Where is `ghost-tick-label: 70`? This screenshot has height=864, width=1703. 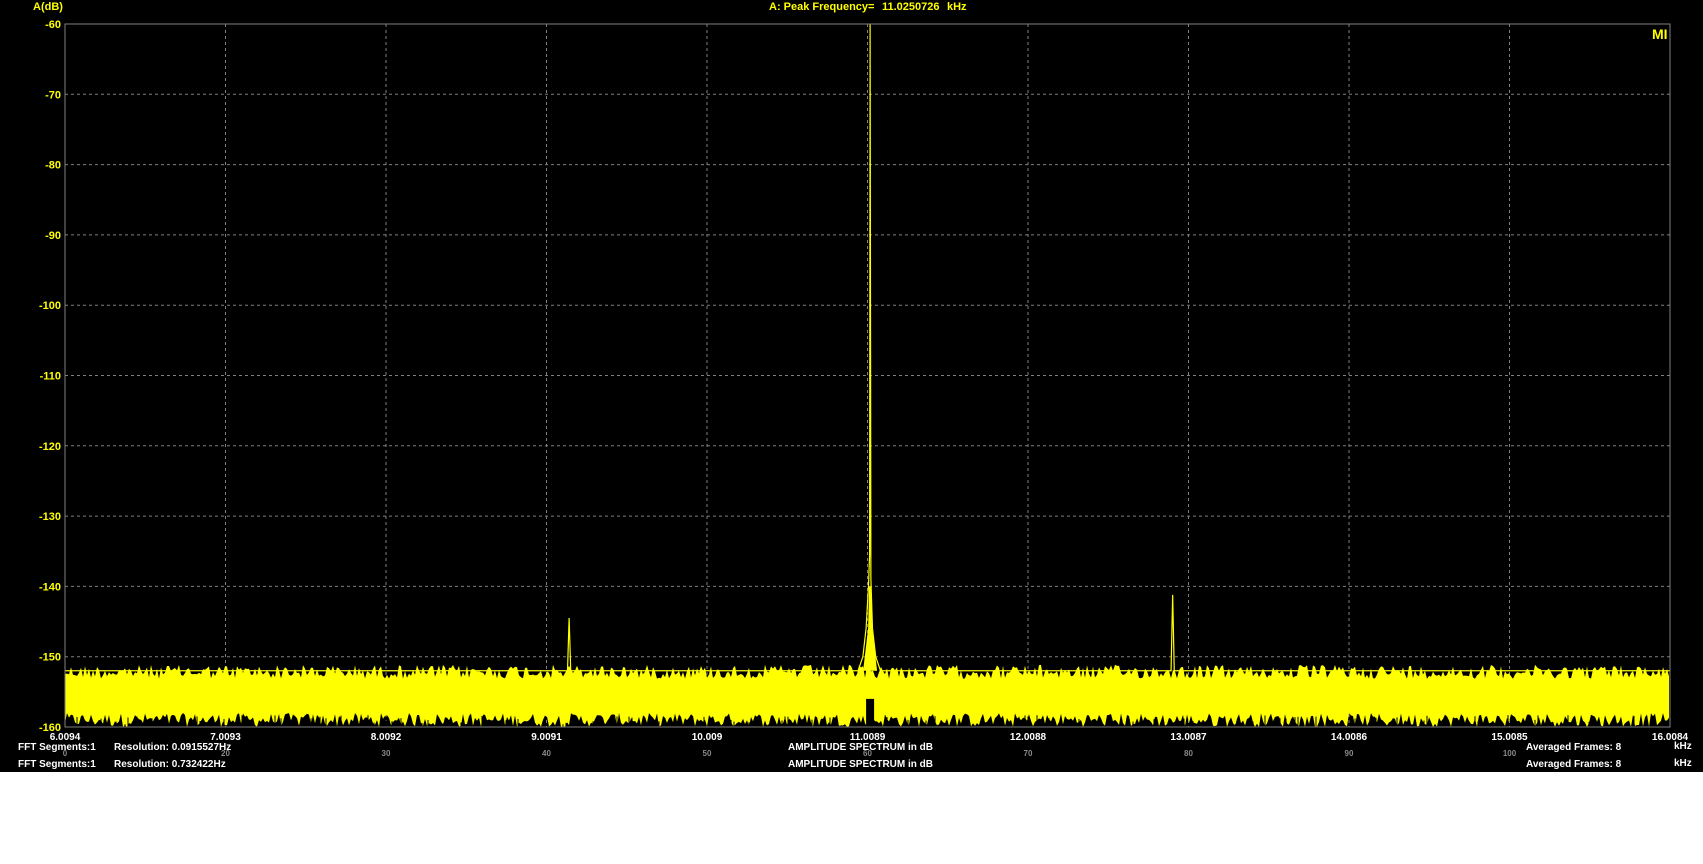 ghost-tick-label: 70 is located at coordinates (1028, 753).